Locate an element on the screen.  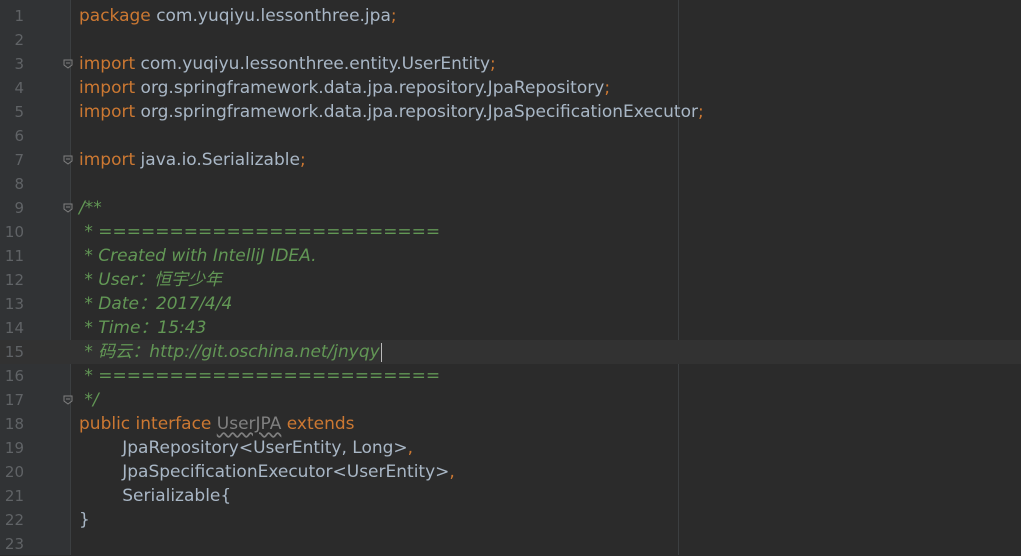
code-token: com.yuqiyu.lessonthree.entity.UserEntity is located at coordinates (315, 64).